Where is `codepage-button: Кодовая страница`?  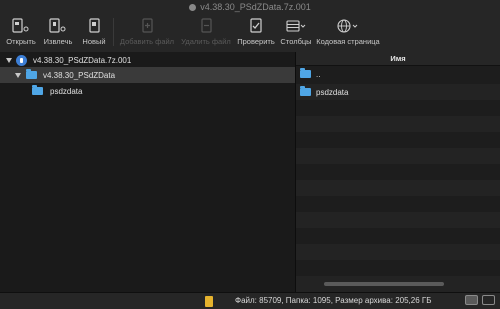
codepage-button: Кодовая страница is located at coordinates (348, 31).